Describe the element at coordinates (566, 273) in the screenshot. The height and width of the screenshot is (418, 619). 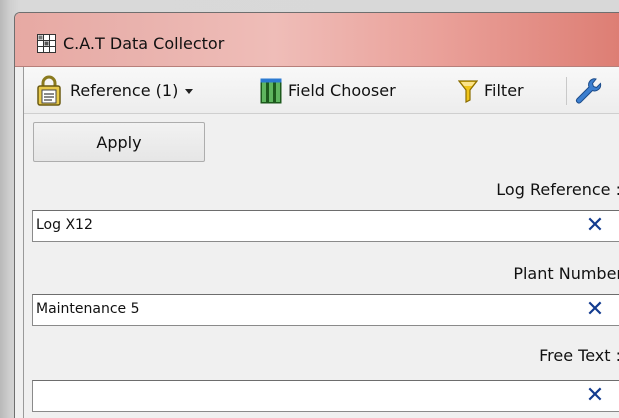
I see `plant-number-label: Plant Number` at that location.